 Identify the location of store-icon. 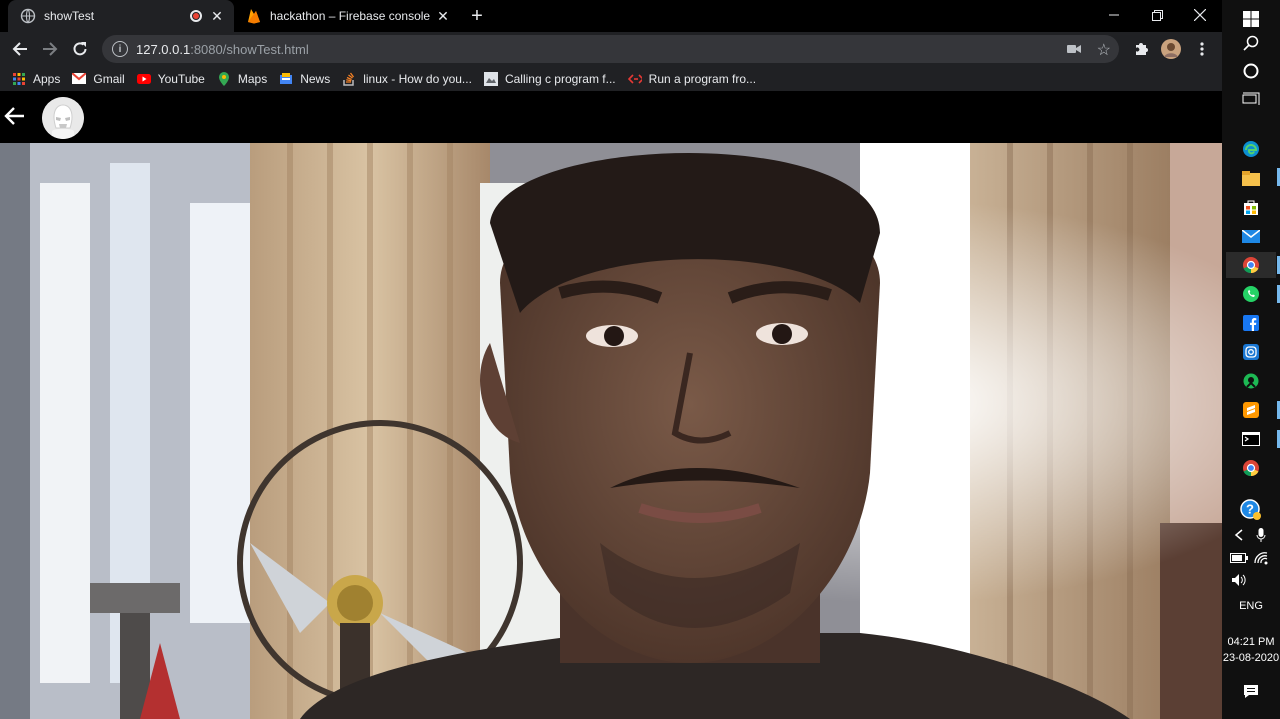
(1251, 207).